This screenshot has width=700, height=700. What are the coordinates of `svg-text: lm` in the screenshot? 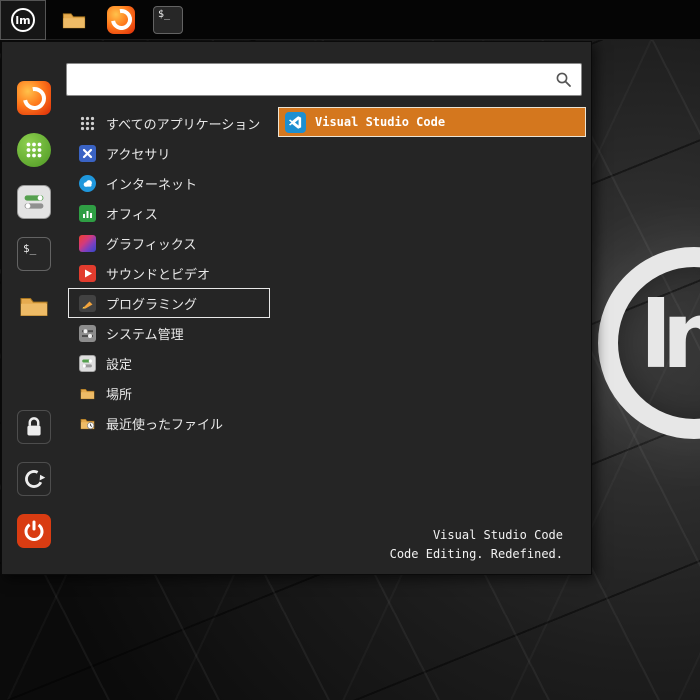 It's located at (22, 20).